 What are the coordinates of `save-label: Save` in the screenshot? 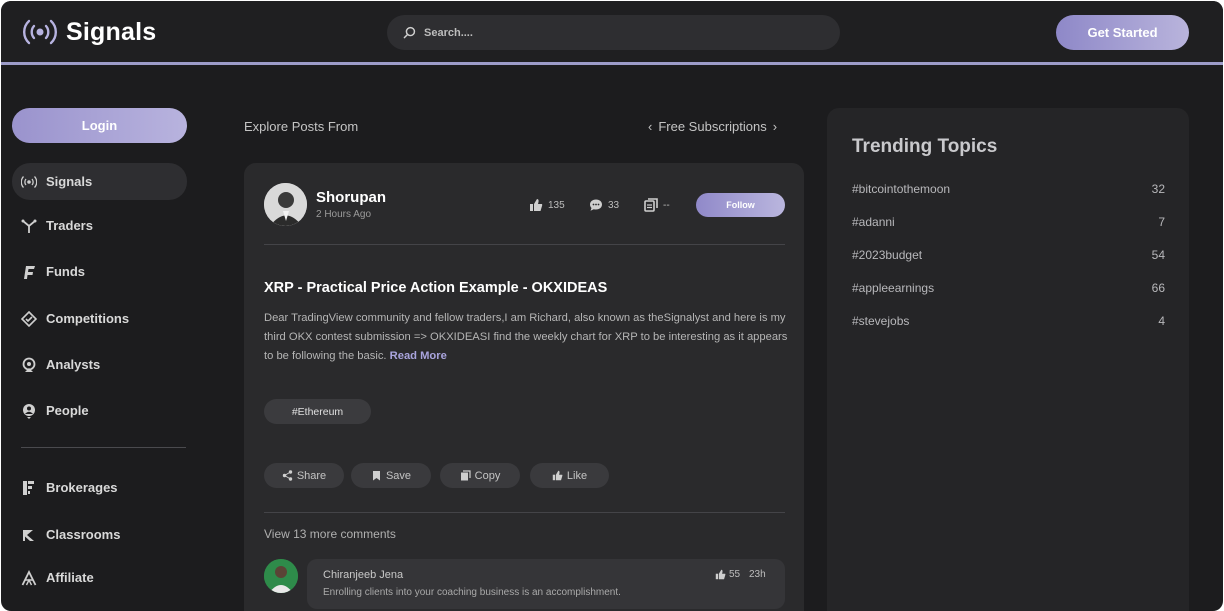 It's located at (398, 475).